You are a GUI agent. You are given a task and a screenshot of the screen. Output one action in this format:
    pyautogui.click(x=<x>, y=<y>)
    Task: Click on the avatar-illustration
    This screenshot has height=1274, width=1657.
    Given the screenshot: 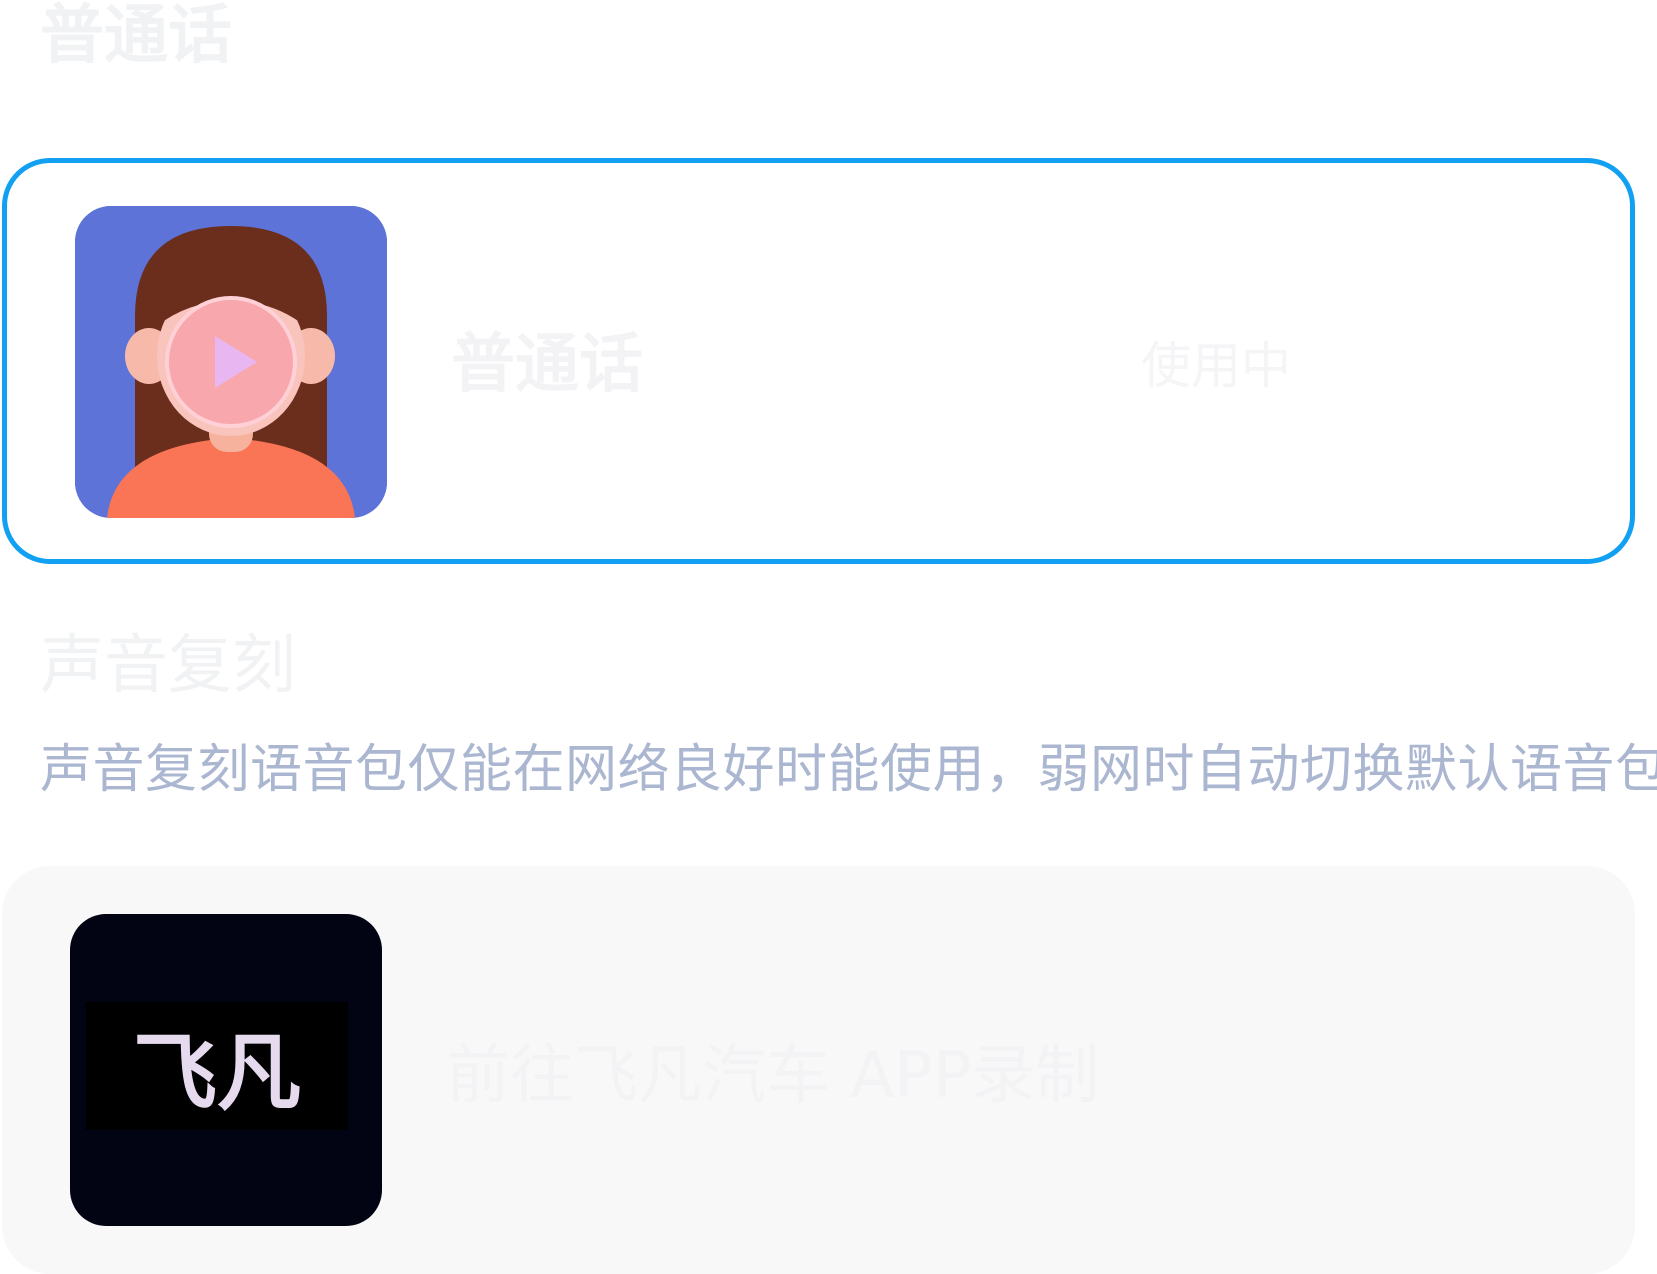 What is the action you would take?
    pyautogui.click(x=231, y=362)
    